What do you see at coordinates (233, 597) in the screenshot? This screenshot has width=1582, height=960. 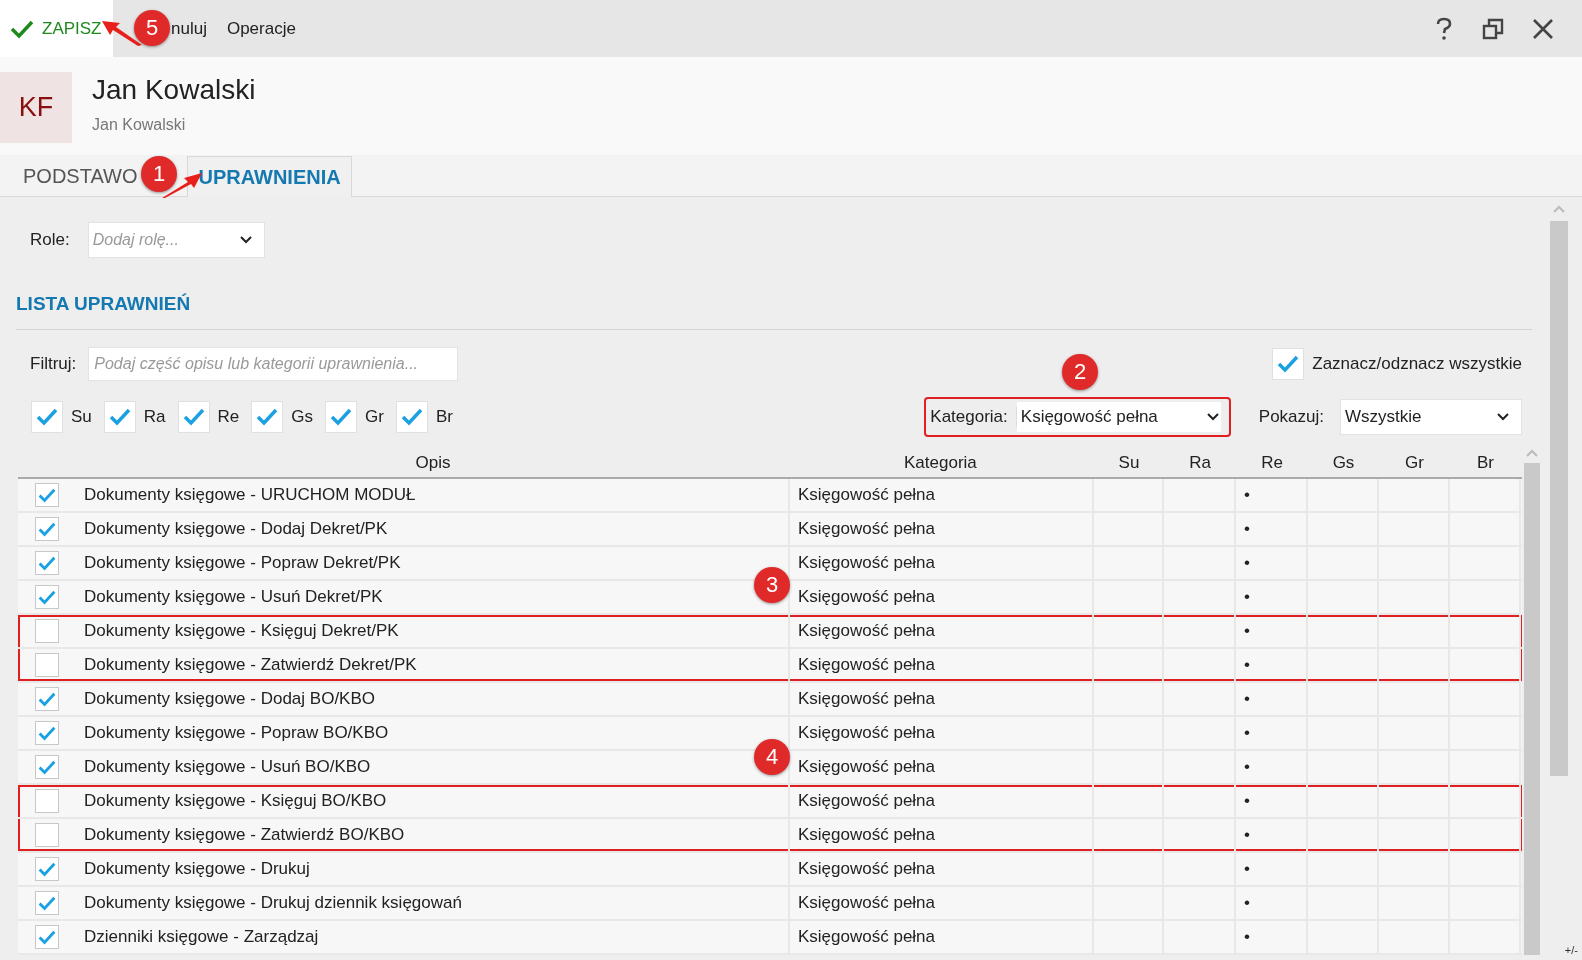 I see `table-cell: Dokumenty księgowe - Usuń Dekret/PK` at bounding box center [233, 597].